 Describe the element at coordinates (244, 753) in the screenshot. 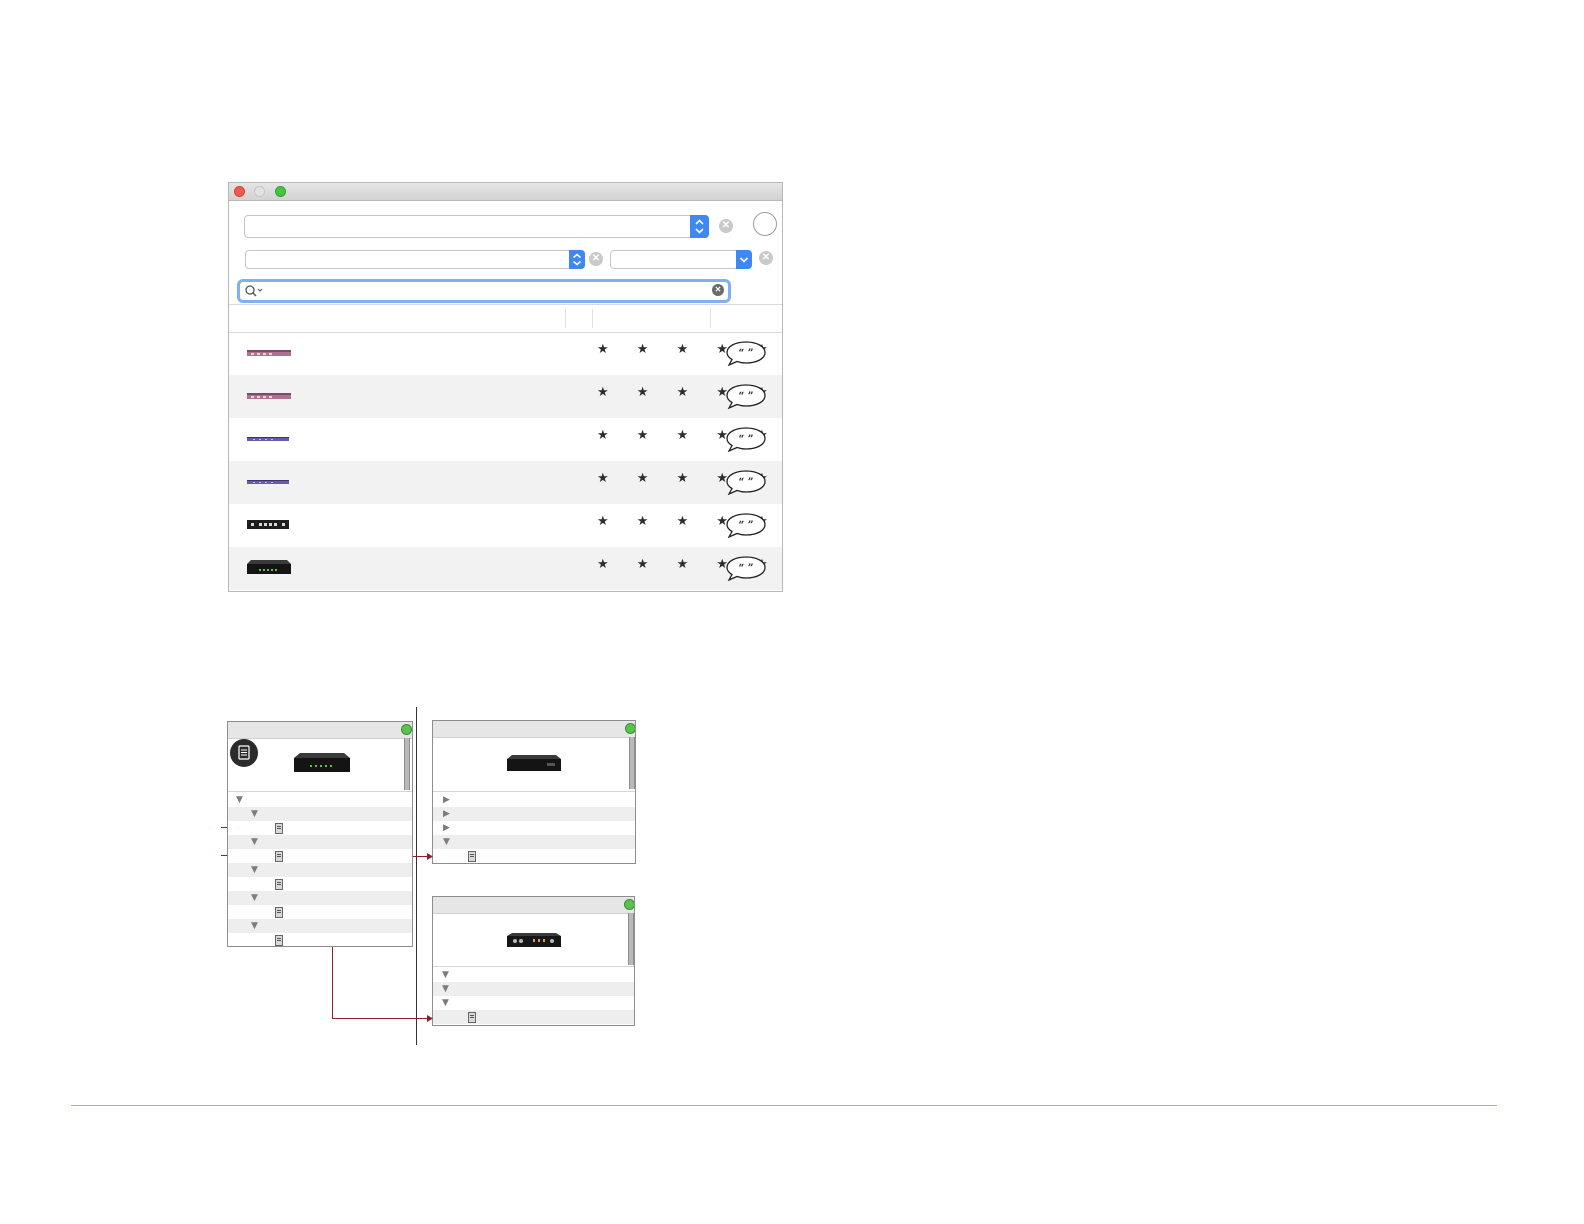

I see `device-info-icon` at that location.